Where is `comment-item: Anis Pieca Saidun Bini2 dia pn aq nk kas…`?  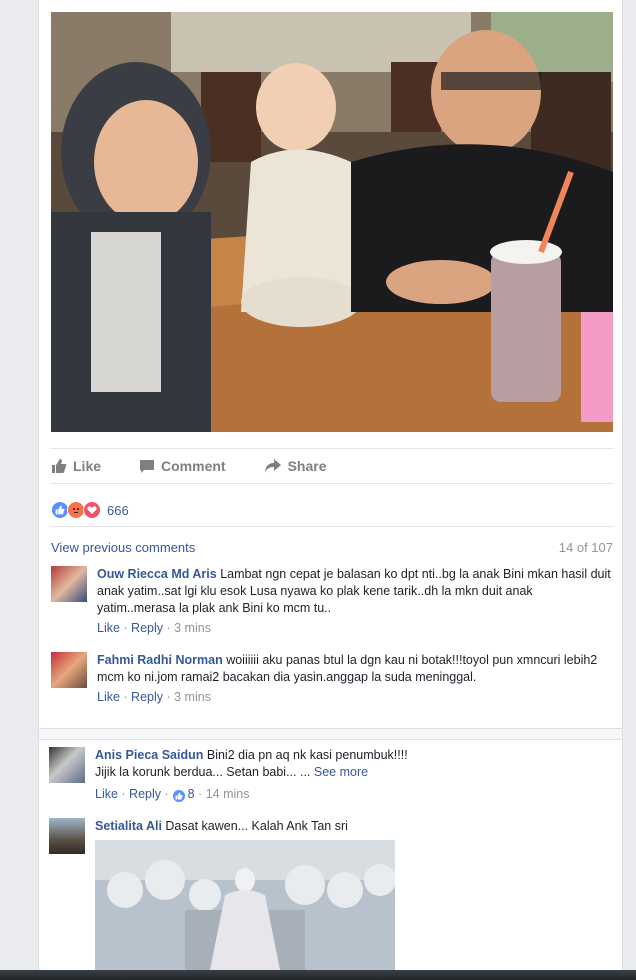
comment-item: Anis Pieca Saidun Bini2 dia pn aq nk kas… is located at coordinates (330, 777).